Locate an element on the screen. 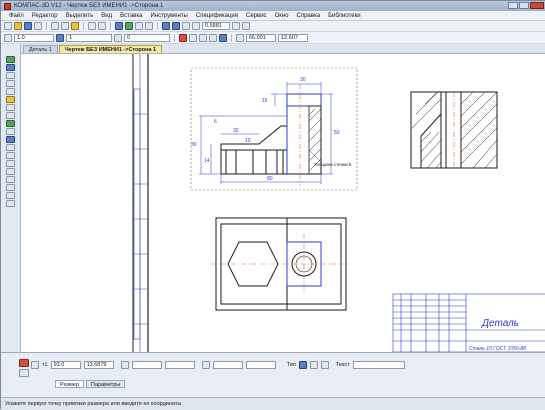  linear-dim-icon is located at coordinates (10, 155).